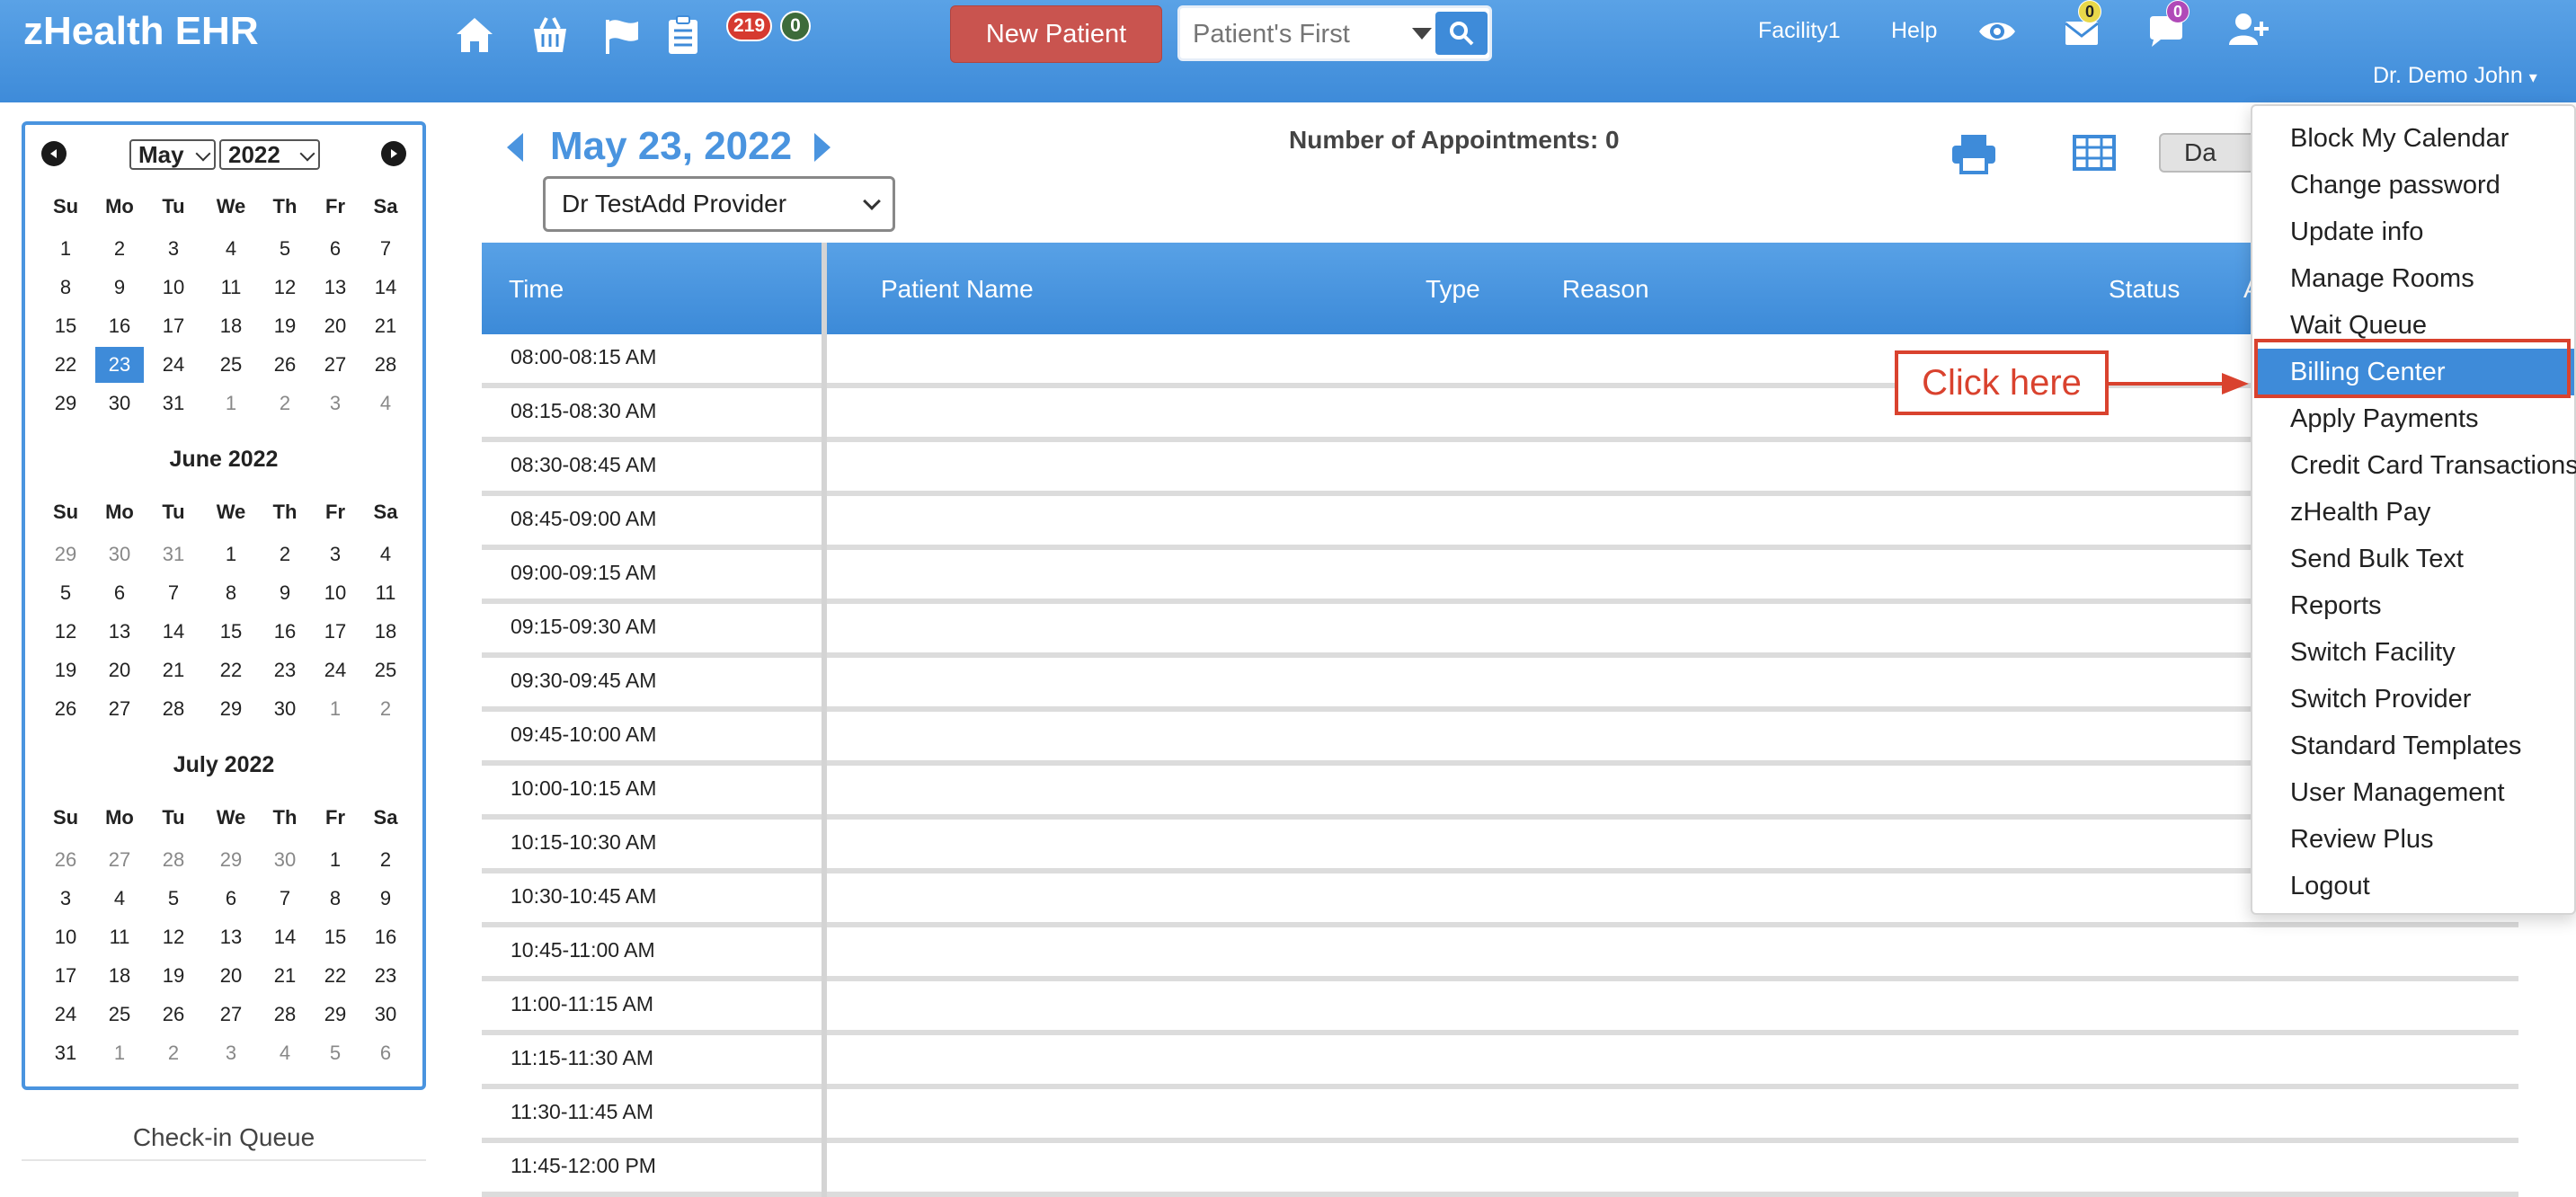 This screenshot has width=2576, height=1197. I want to click on calendar-day: 14, so click(285, 937).